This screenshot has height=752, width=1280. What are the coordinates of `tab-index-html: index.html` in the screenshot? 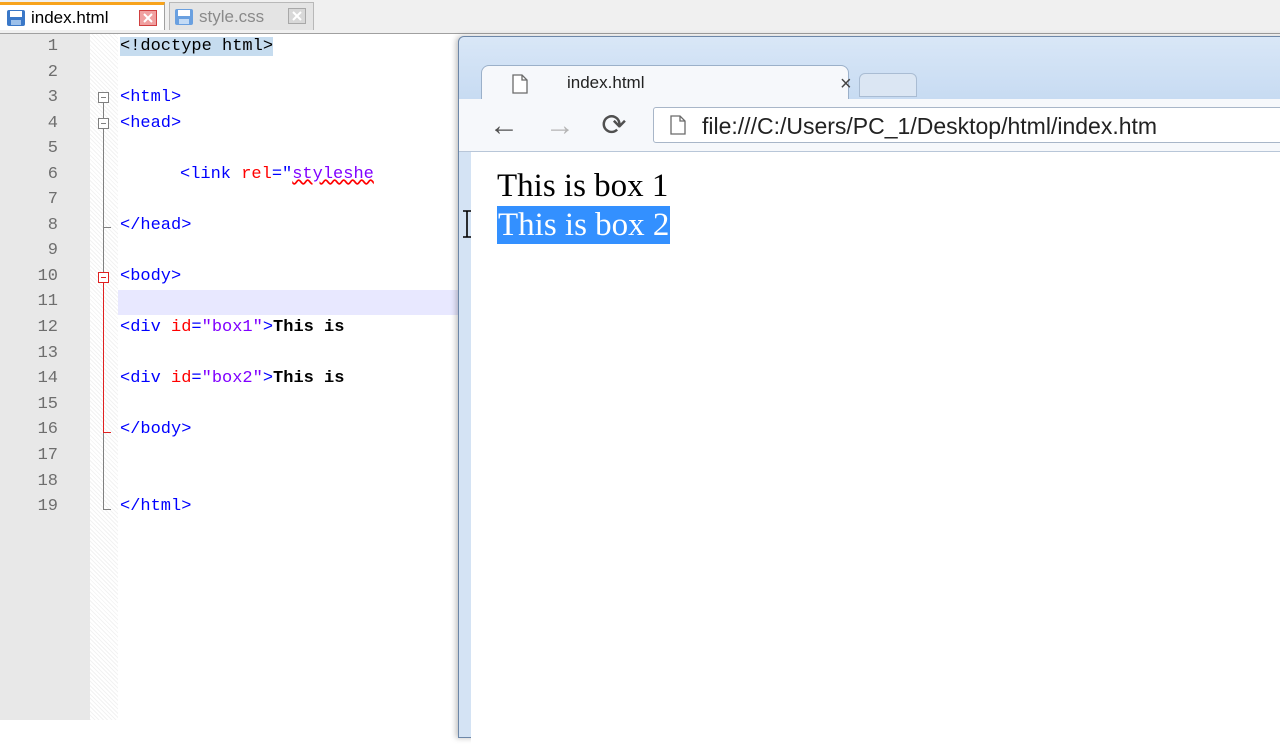 It's located at (82, 16).